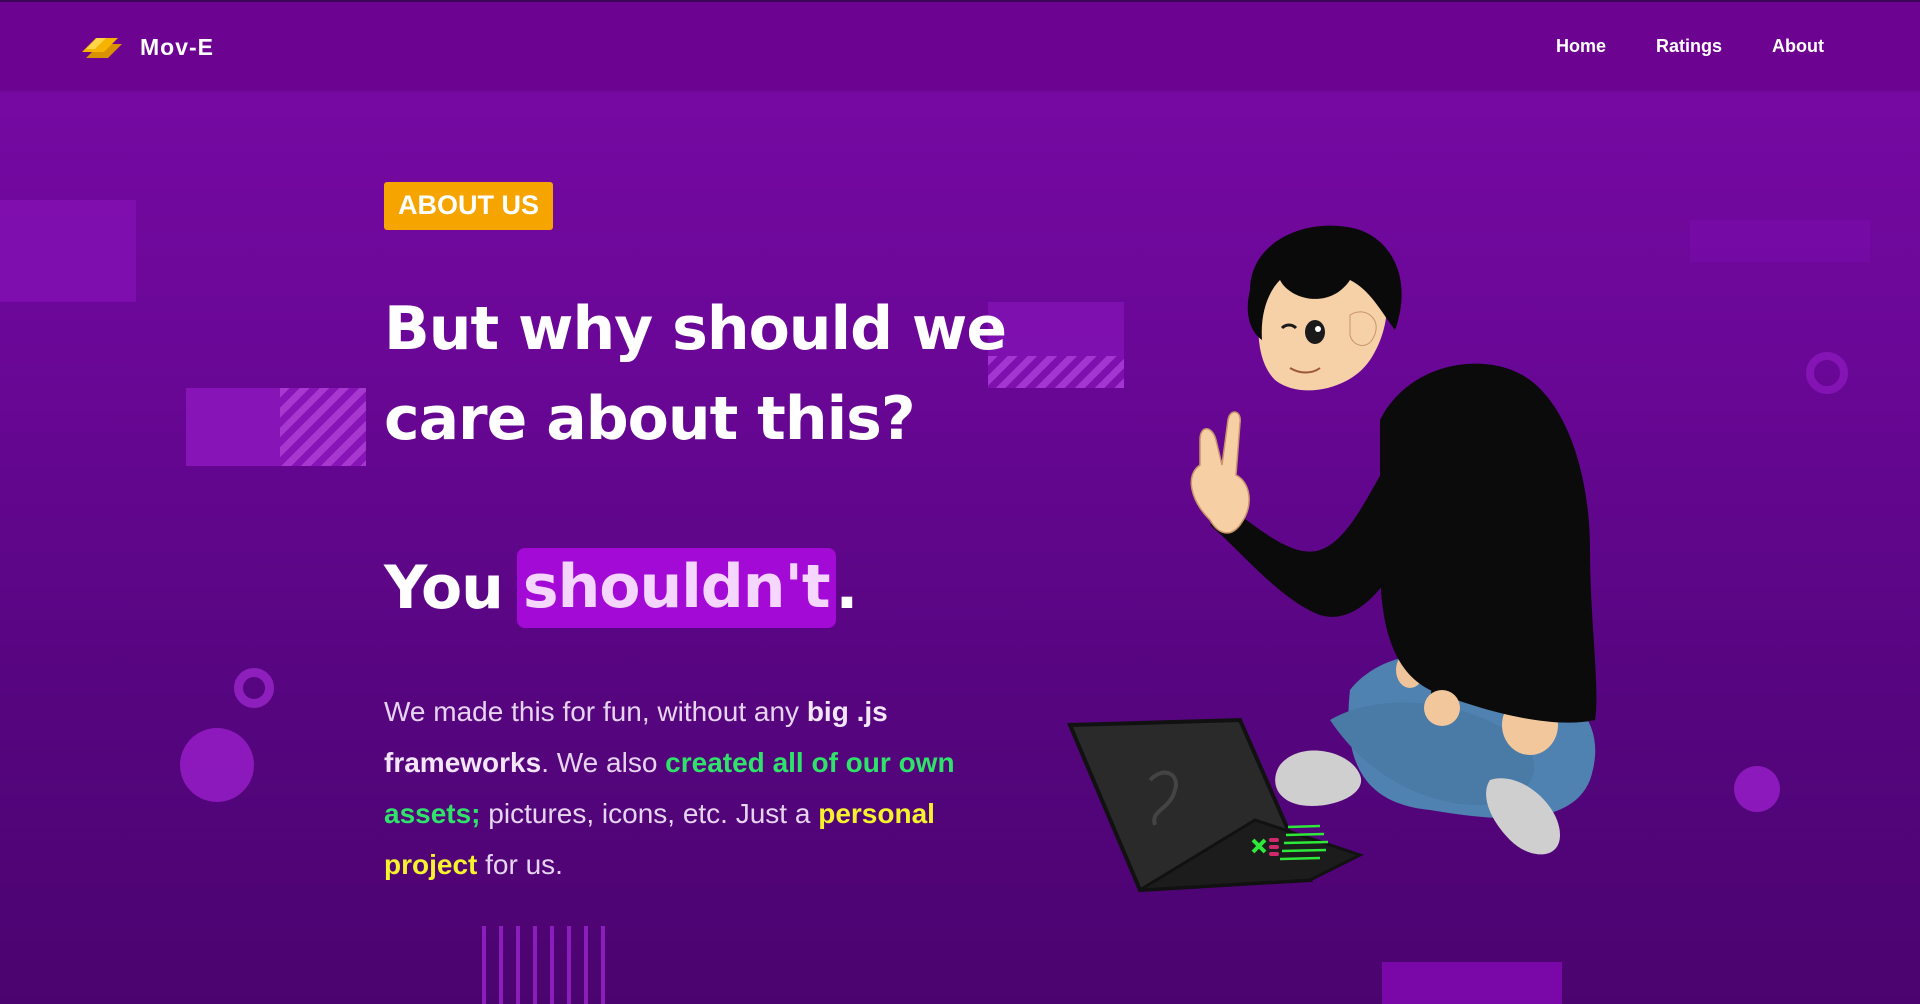 The height and width of the screenshot is (1004, 1920). I want to click on punchline-prefix: You, so click(444, 588).